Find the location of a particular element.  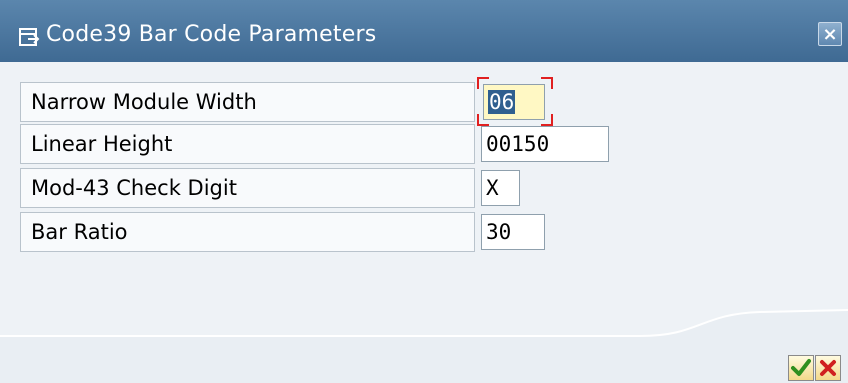

mod43-check-digit-label: Mod-43 Check Digit is located at coordinates (247, 188).